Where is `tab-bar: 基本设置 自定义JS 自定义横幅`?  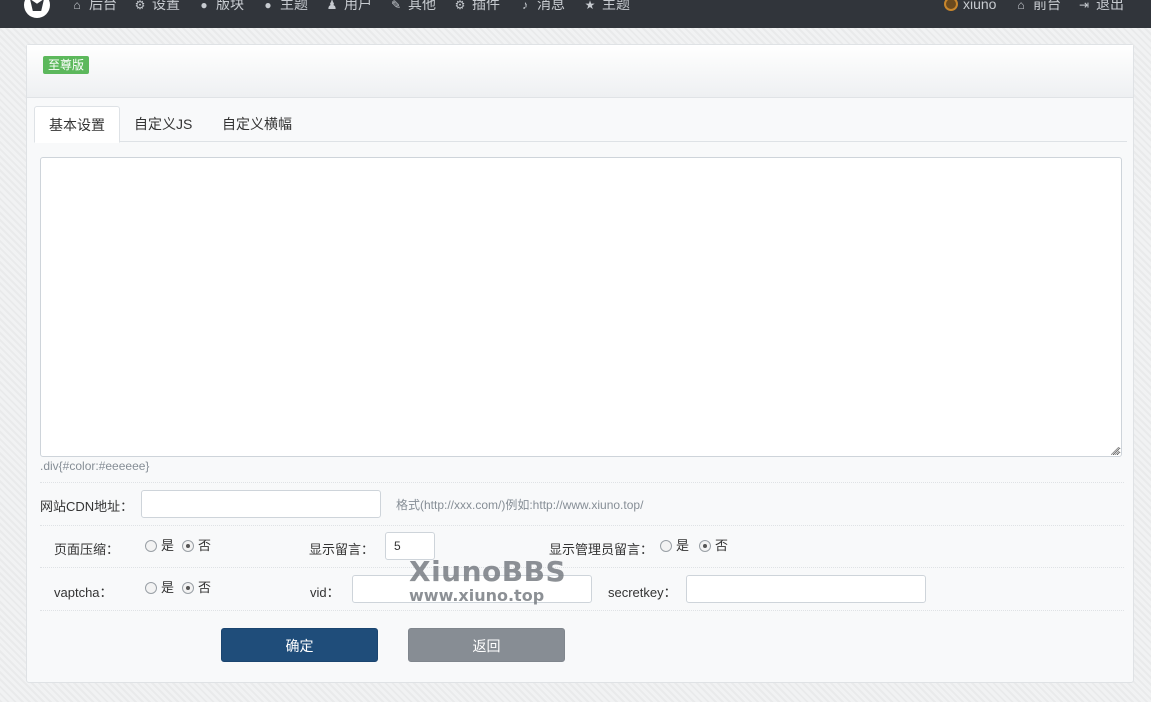
tab-bar: 基本设置 自定义JS 自定义横幅 is located at coordinates (580, 124).